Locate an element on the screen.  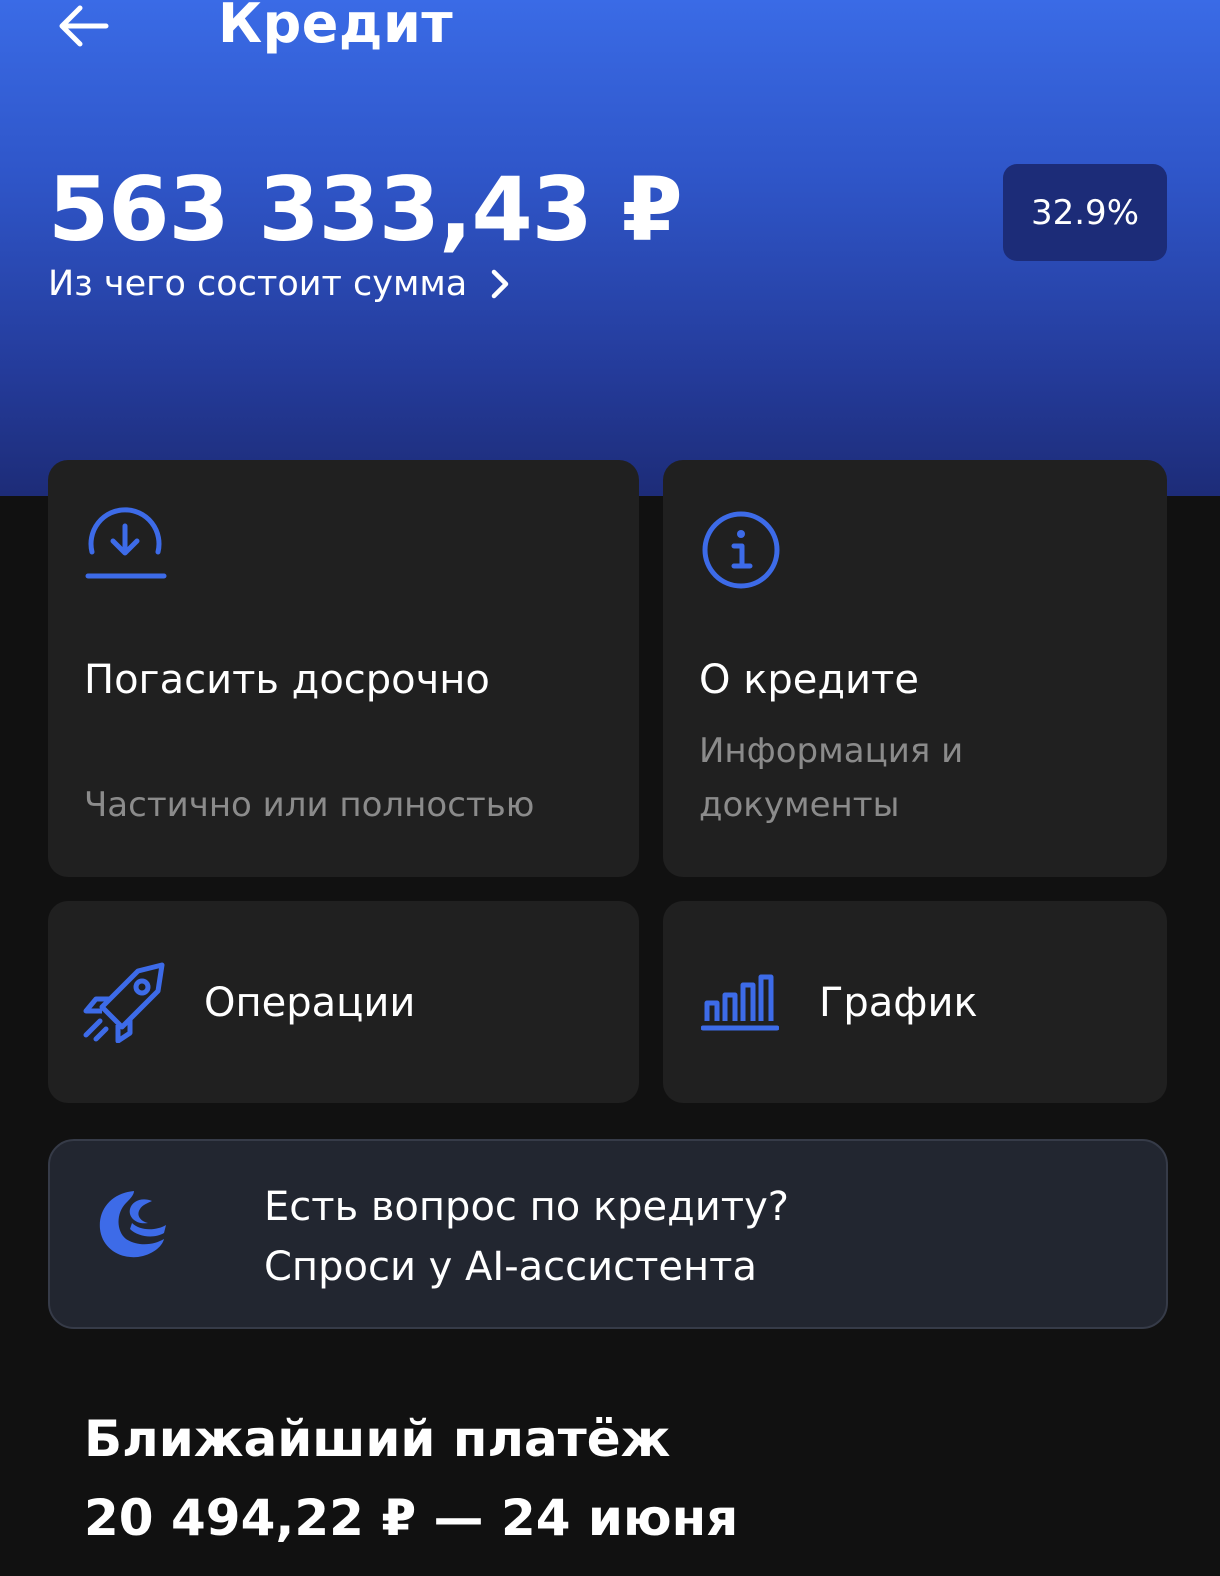
amount-breakdown-link: Из чего состоит сумма is located at coordinates (279, 284).